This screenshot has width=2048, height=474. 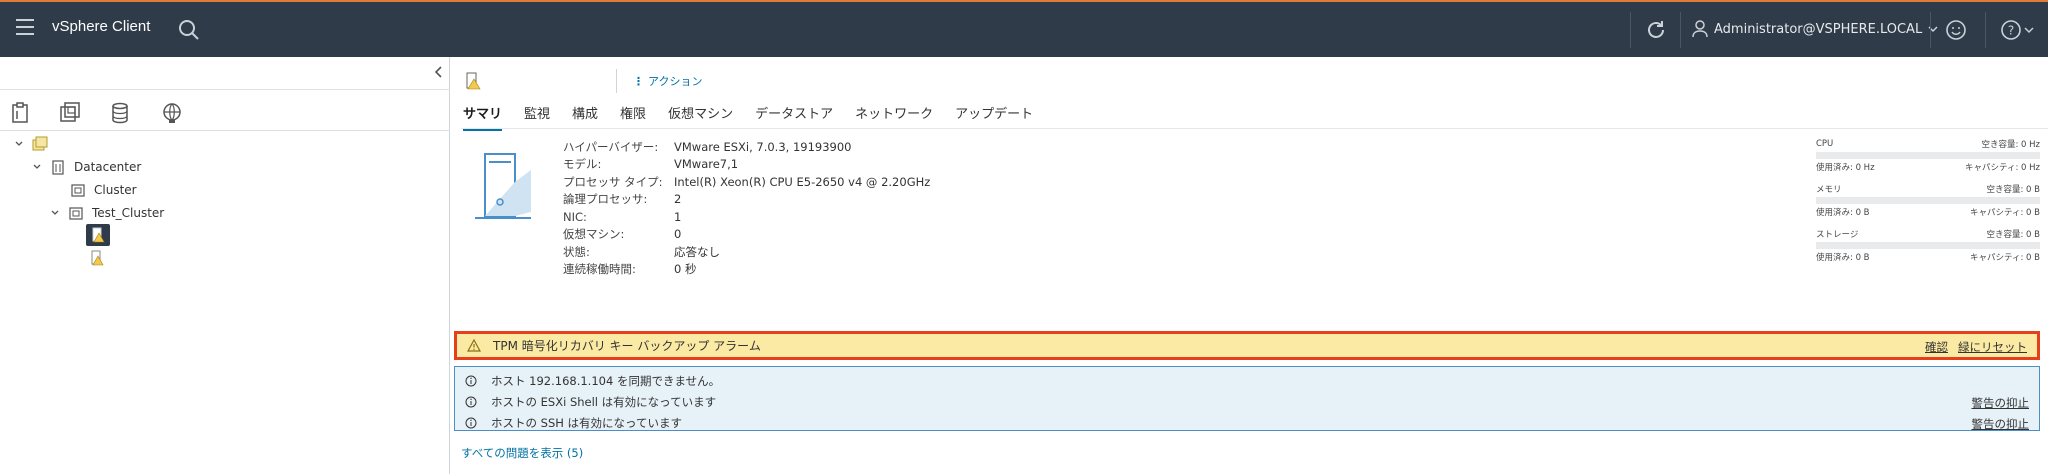 I want to click on prop-value: VMware ESXi, 7.0.3, 19193900, so click(x=763, y=146).